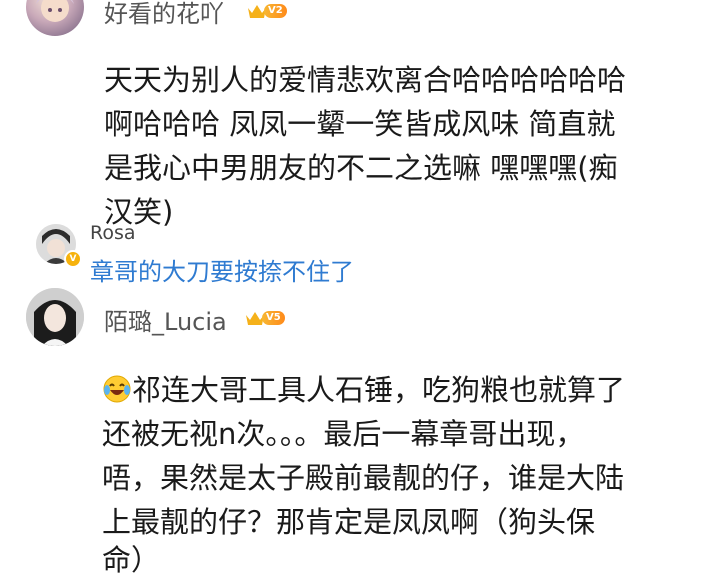 Image resolution: width=720 pixels, height=582 pixels. I want to click on member-level-badge: V5, so click(264, 318).